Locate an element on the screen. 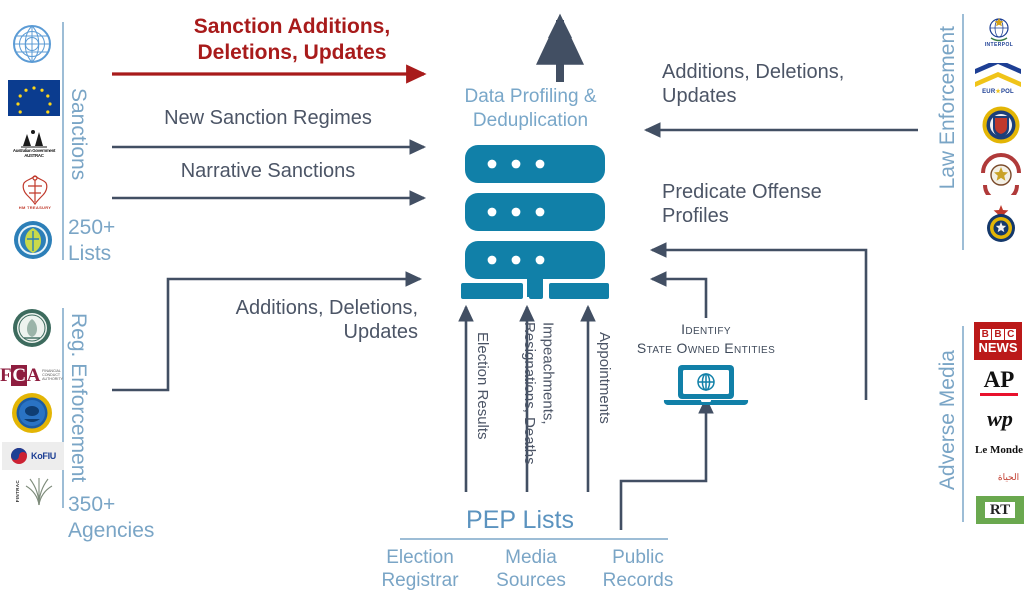  sanctions-group-label: Sanctions is located at coordinates (78, 134).